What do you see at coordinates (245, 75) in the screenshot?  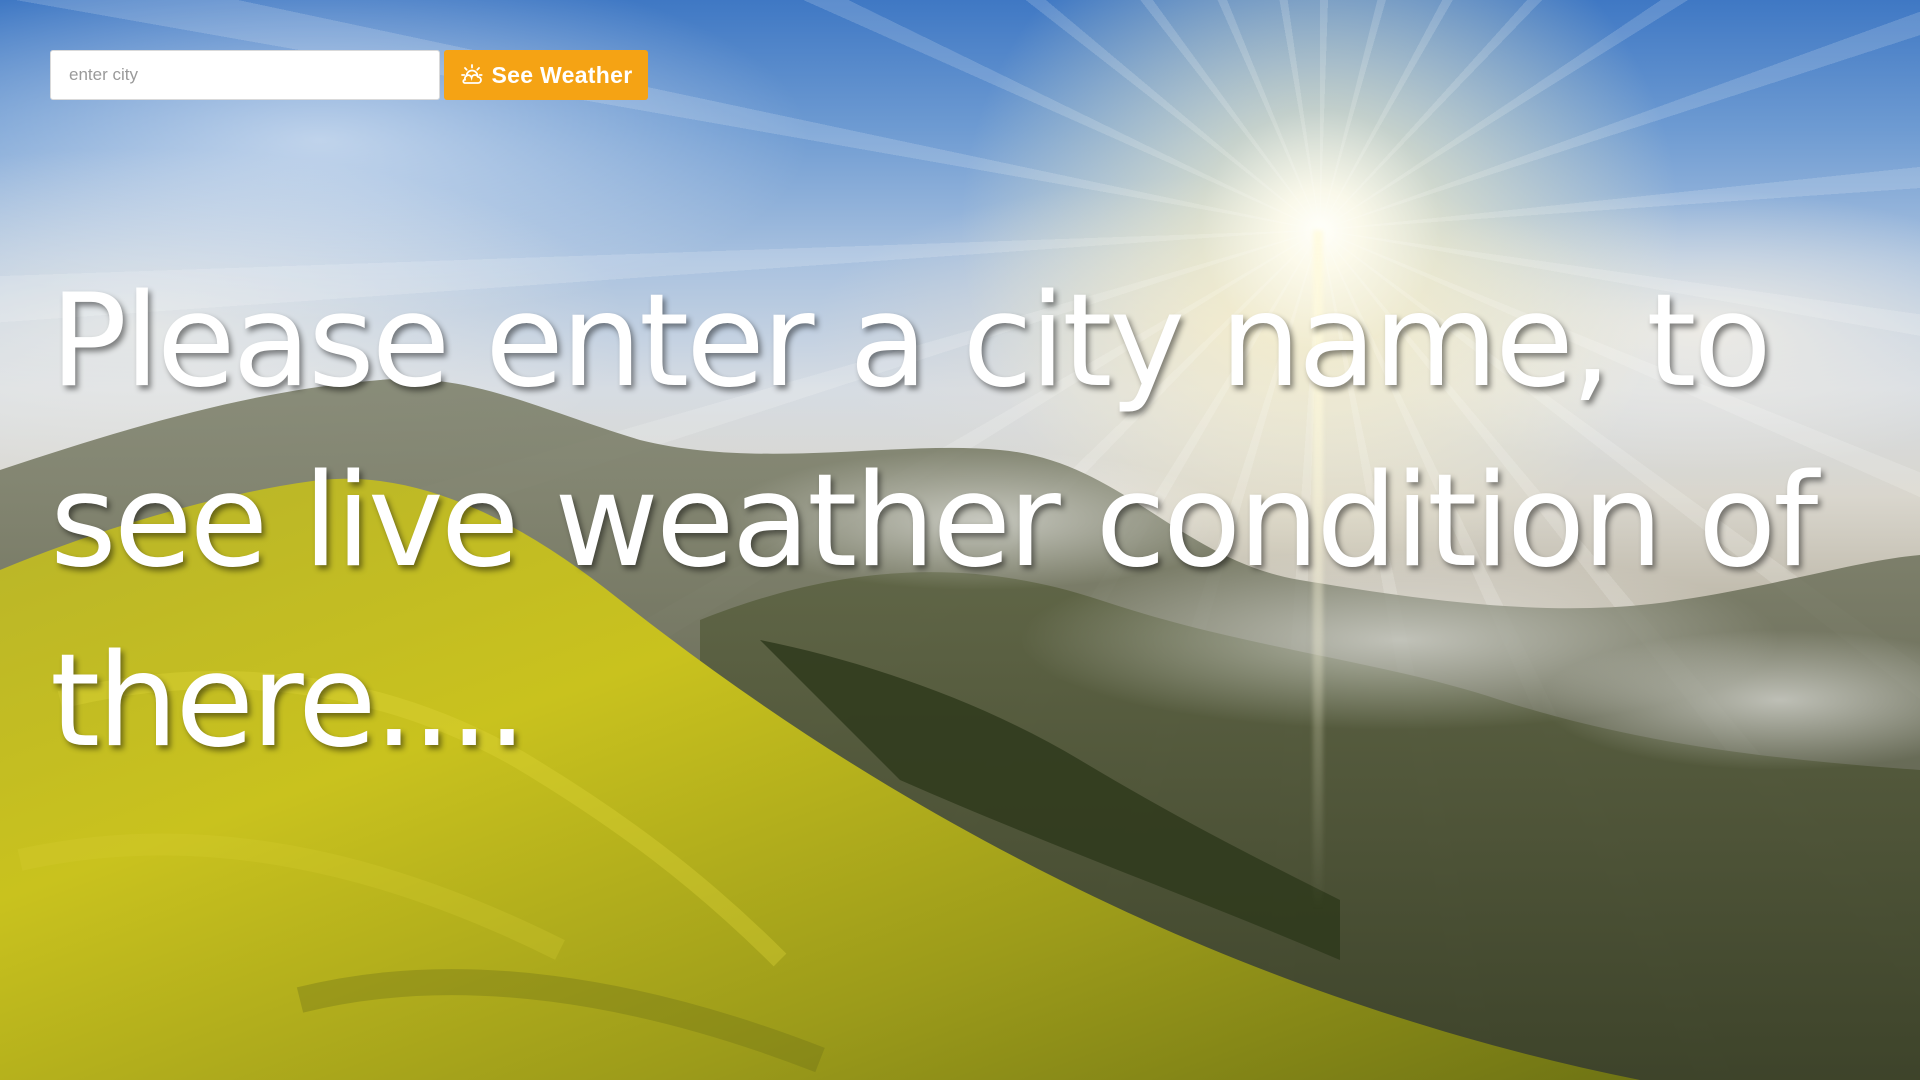 I see `city-search-input` at bounding box center [245, 75].